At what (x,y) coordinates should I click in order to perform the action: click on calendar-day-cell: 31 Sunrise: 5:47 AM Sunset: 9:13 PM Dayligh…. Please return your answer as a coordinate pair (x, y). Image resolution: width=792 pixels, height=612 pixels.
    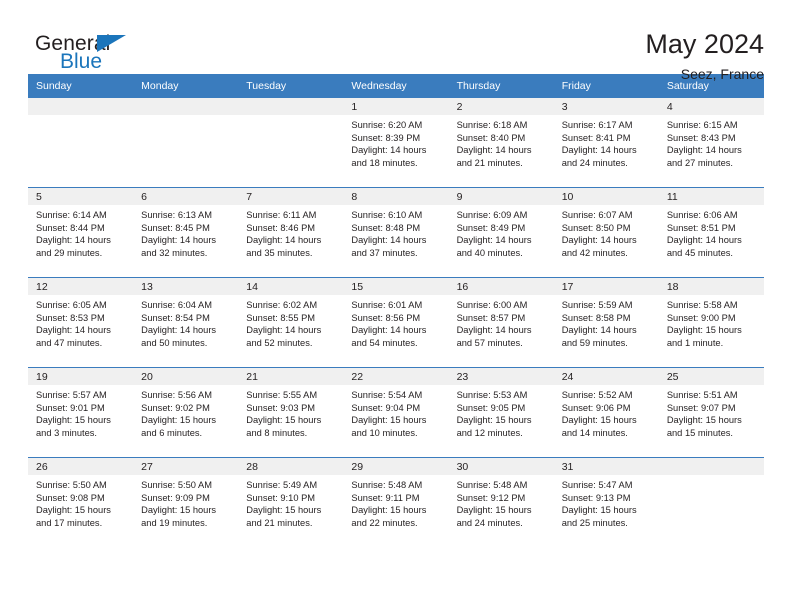
    Looking at the image, I should click on (606, 502).